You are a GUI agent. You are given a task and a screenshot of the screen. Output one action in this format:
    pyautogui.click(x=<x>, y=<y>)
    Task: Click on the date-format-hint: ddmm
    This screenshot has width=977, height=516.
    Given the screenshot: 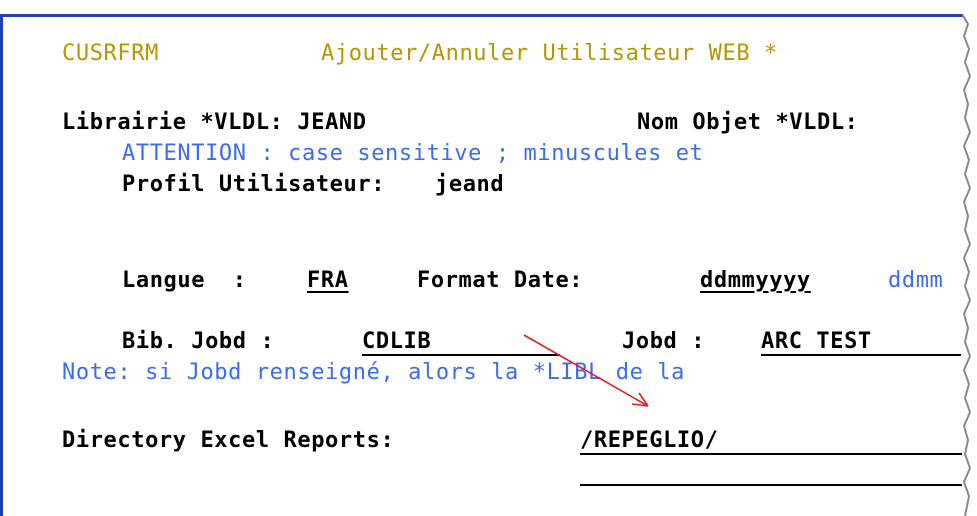 What is the action you would take?
    pyautogui.click(x=916, y=280)
    